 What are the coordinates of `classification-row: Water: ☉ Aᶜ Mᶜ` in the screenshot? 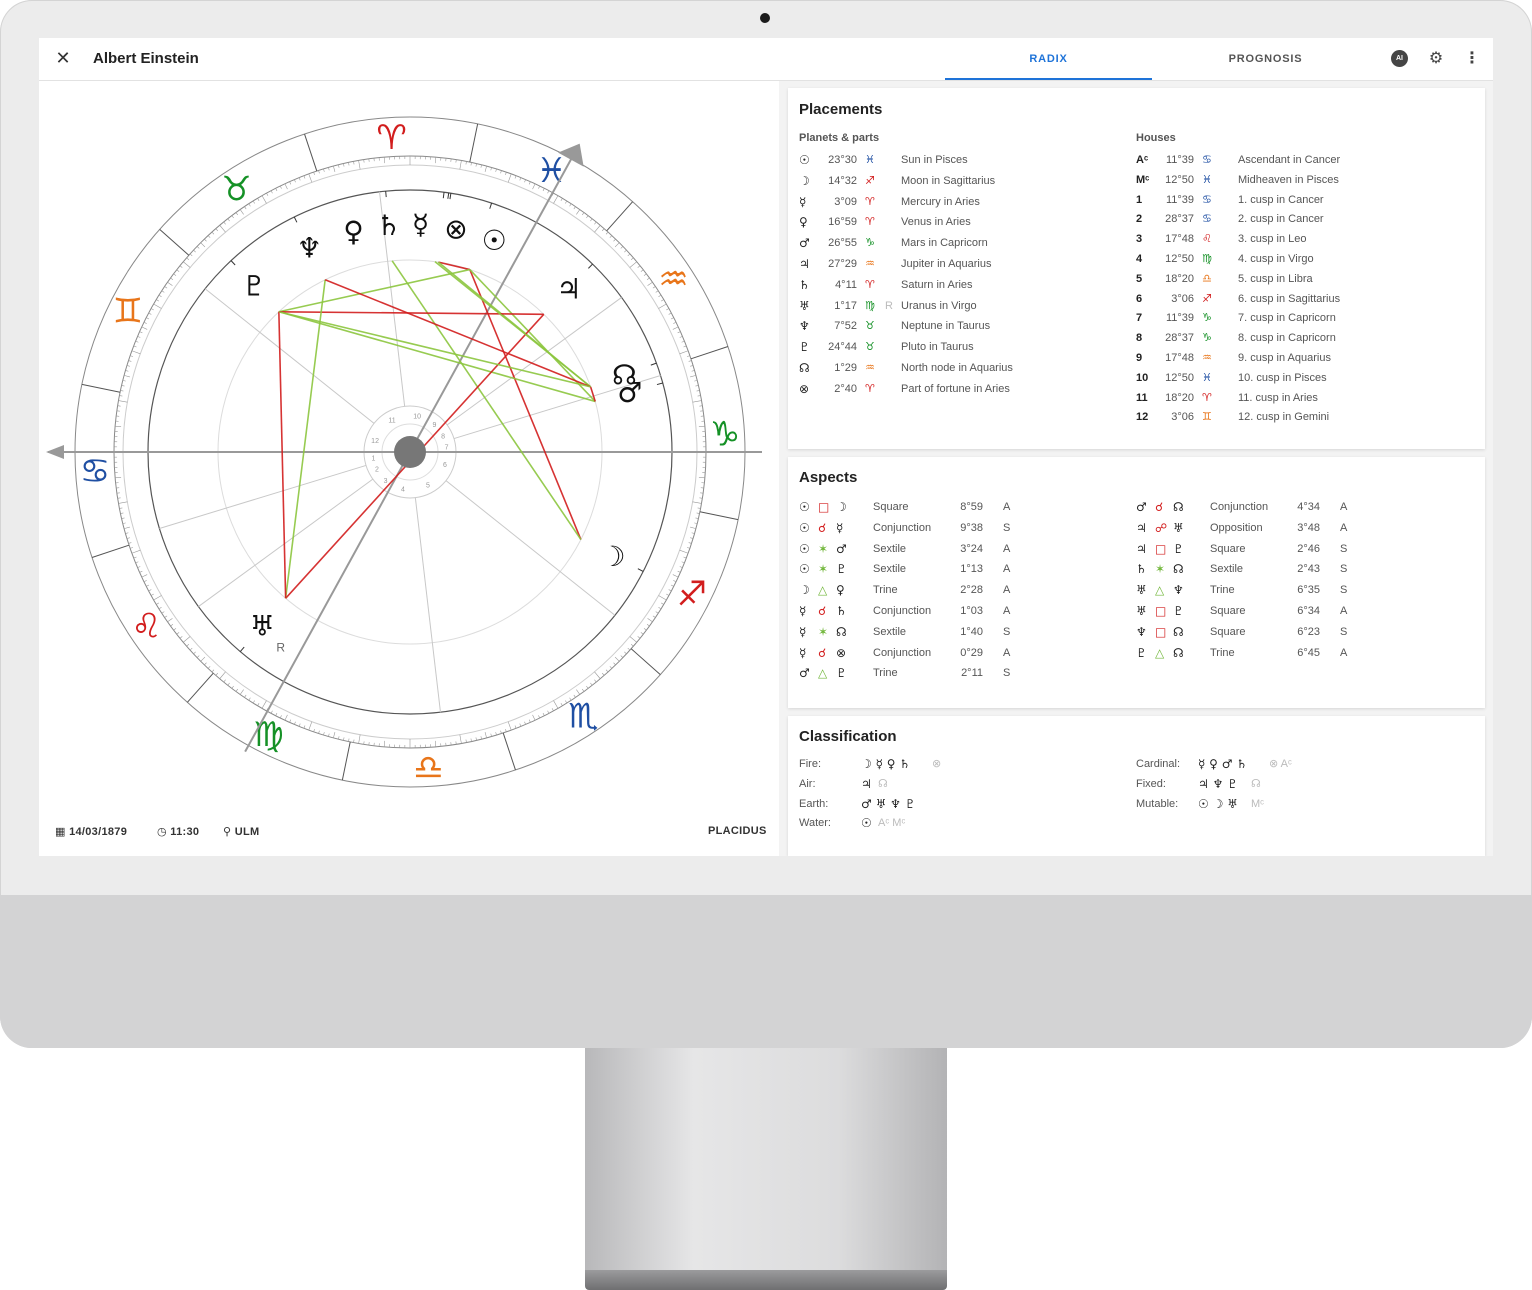 It's located at (964, 823).